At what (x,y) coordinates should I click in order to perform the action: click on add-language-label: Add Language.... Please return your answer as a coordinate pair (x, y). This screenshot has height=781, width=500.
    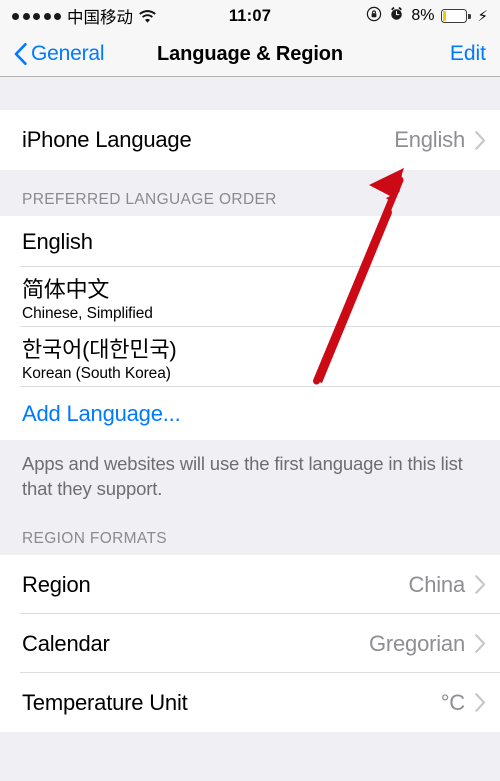
    Looking at the image, I should click on (101, 413).